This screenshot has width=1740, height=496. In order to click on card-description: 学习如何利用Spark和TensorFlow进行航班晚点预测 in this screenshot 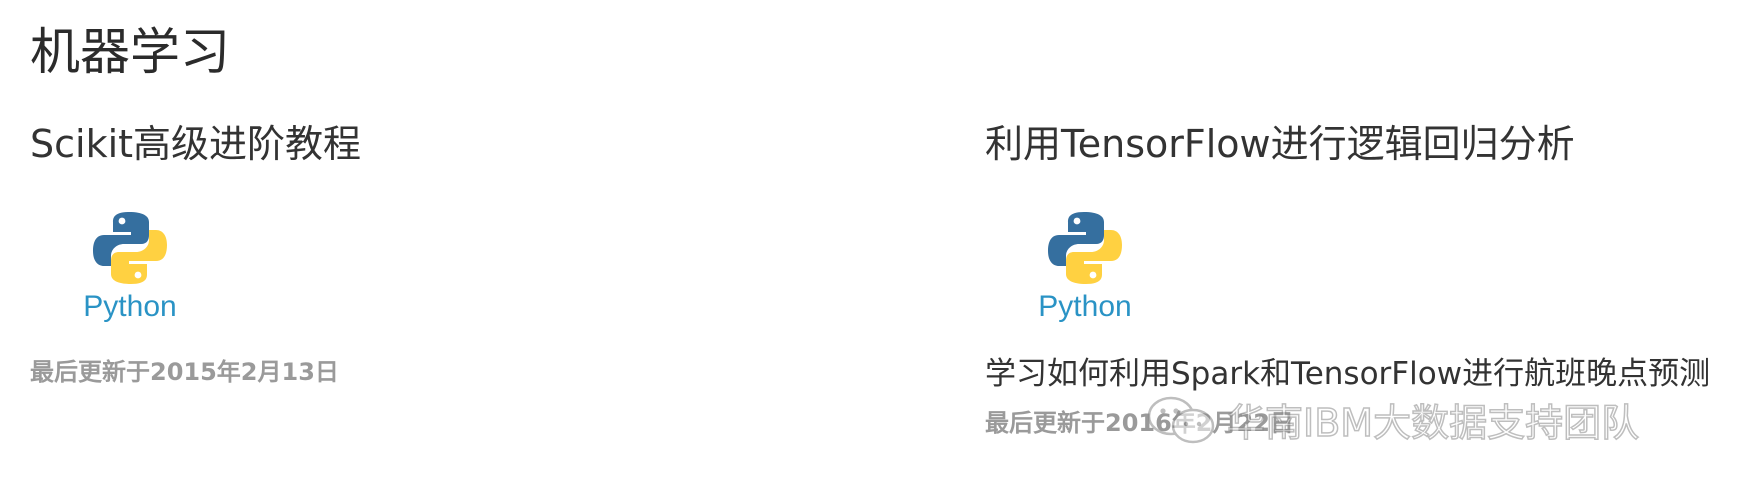, I will do `click(1348, 373)`.